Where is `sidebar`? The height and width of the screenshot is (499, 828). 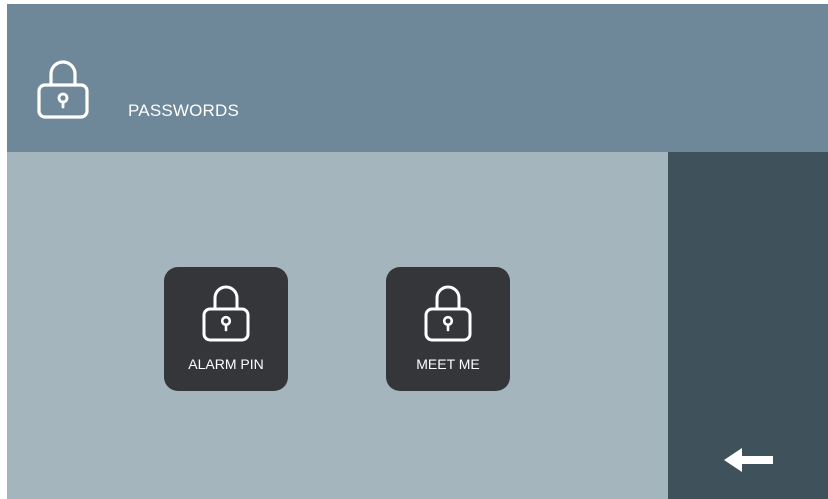
sidebar is located at coordinates (748, 325).